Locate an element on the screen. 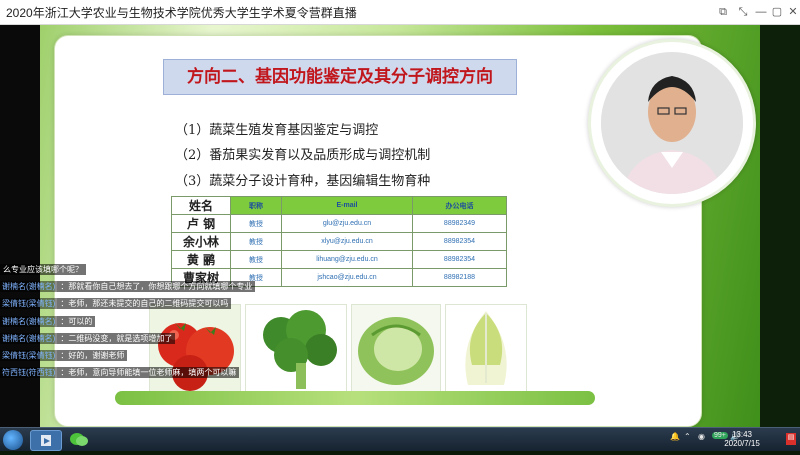 This screenshot has width=800, height=455. header-name: 姓名 is located at coordinates (201, 205).